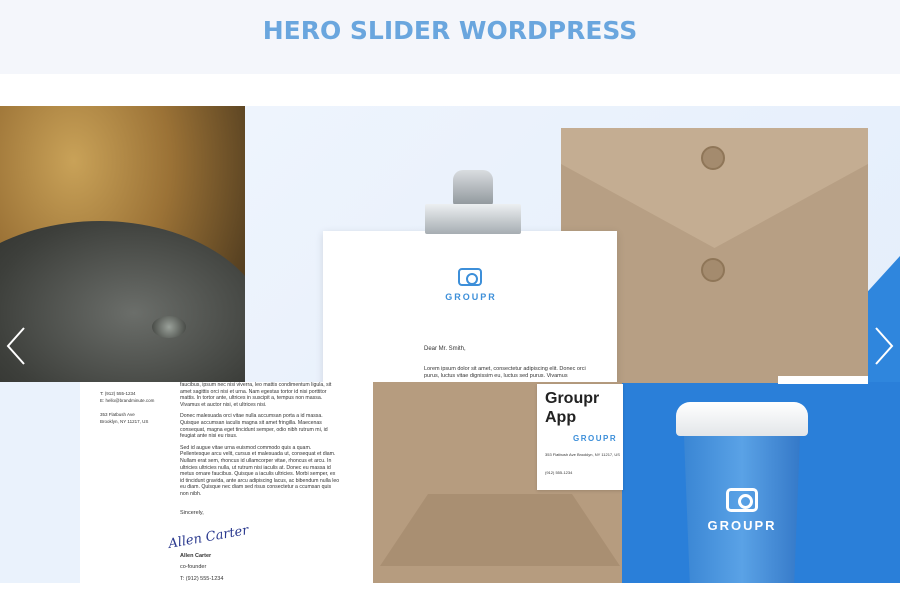  Describe the element at coordinates (192, 513) in the screenshot. I see `closing: Sincerely,` at that location.